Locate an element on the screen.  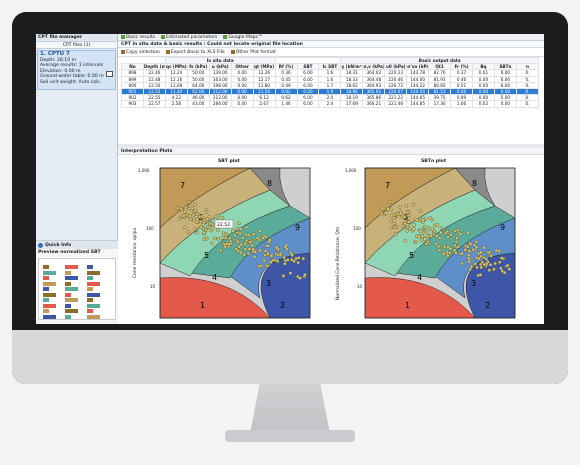
column-header: σ'vo (kPa) is located at coordinates (418, 67).